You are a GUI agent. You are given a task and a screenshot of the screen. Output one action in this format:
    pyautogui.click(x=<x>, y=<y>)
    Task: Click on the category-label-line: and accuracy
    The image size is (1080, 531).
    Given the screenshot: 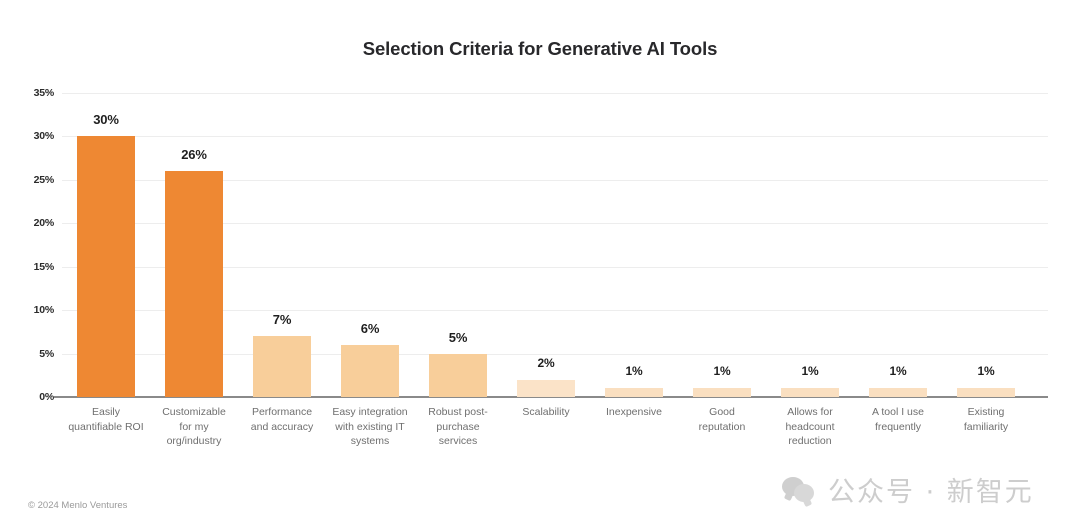 What is the action you would take?
    pyautogui.click(x=282, y=426)
    